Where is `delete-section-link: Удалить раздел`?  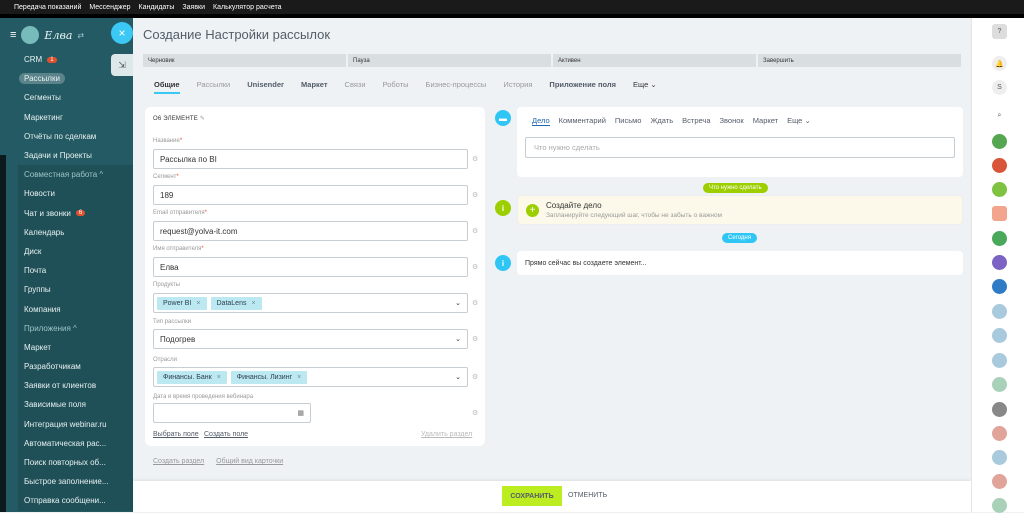 delete-section-link: Удалить раздел is located at coordinates (446, 434).